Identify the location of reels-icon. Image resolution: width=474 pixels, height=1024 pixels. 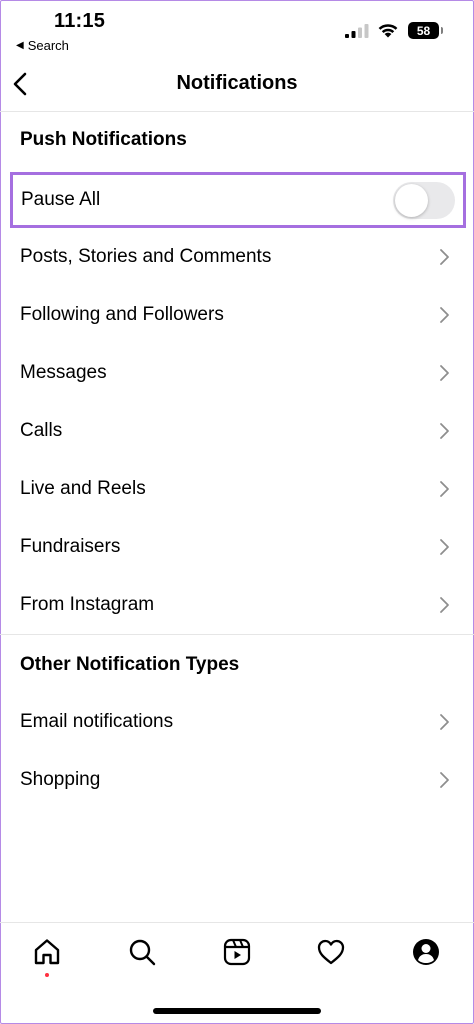
(237, 952).